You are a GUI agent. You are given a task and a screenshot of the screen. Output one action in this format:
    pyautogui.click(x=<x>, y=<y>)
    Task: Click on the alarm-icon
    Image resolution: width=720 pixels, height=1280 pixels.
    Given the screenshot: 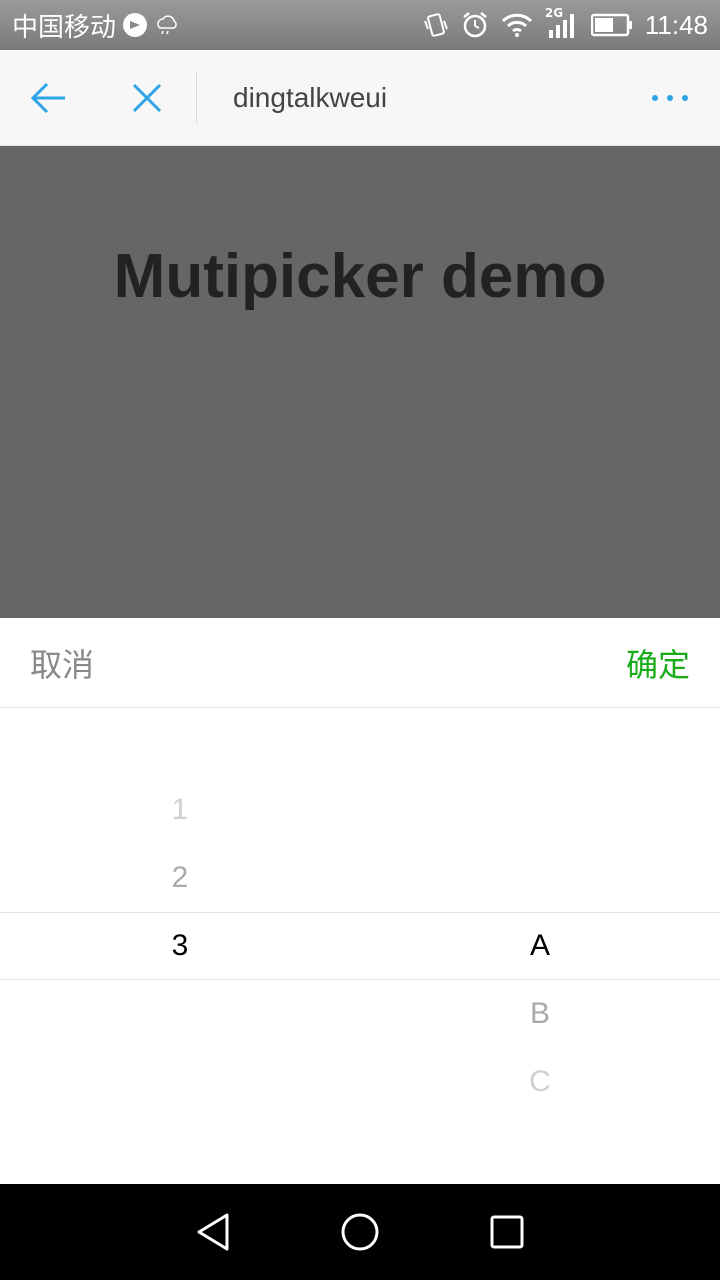 What is the action you would take?
    pyautogui.click(x=475, y=25)
    